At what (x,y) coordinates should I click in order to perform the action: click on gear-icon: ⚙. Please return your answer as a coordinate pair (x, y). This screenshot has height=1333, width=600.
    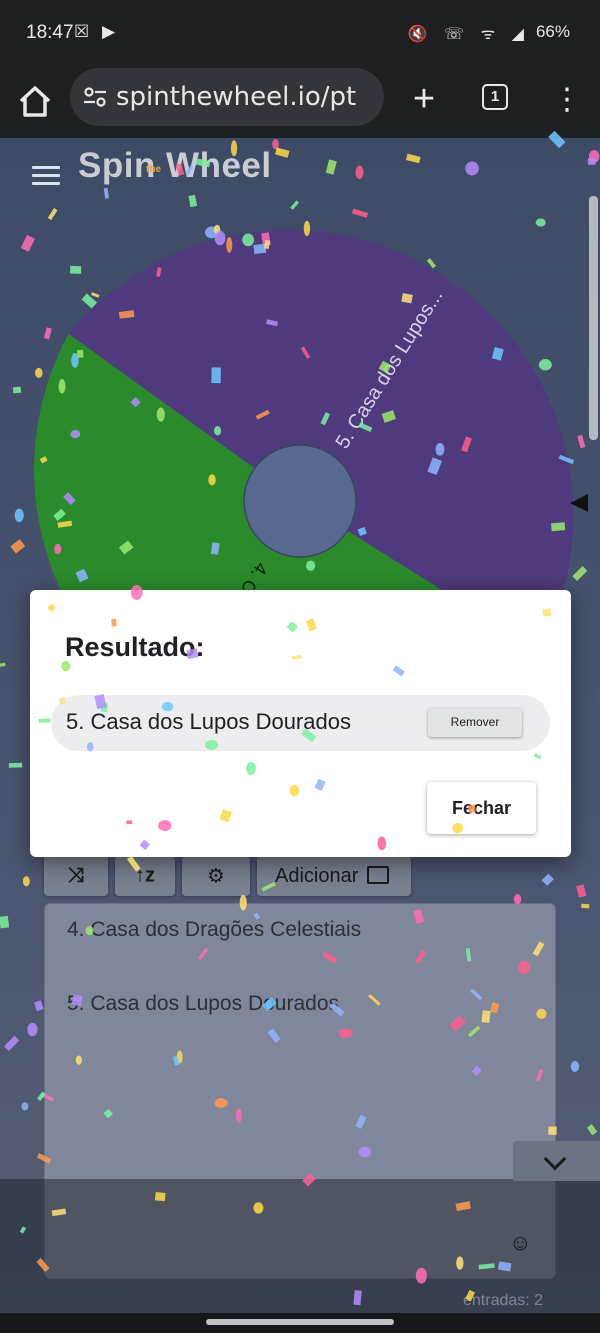
    Looking at the image, I should click on (216, 876).